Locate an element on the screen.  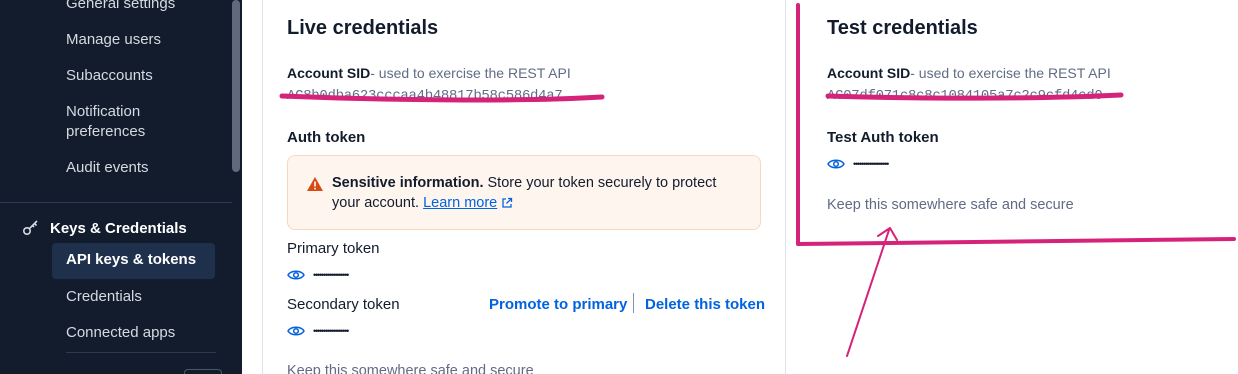
sidebar-section-label: Keys & Credentials is located at coordinates (118, 228).